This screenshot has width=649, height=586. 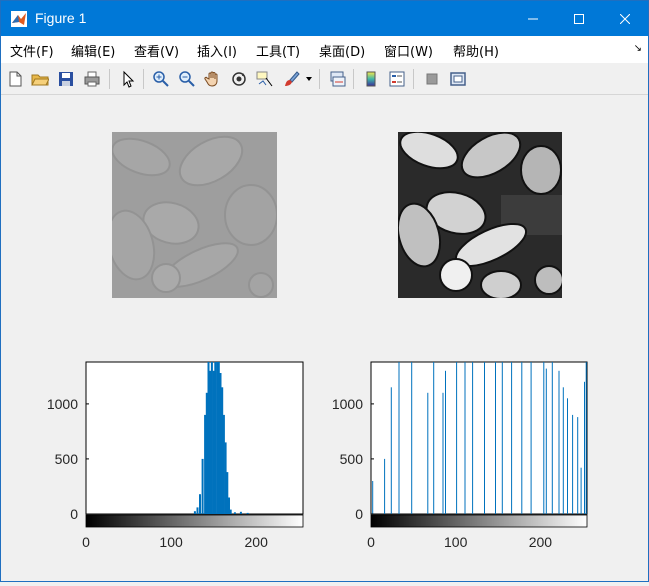 I want to click on zoom-out-icon, so click(x=187, y=79).